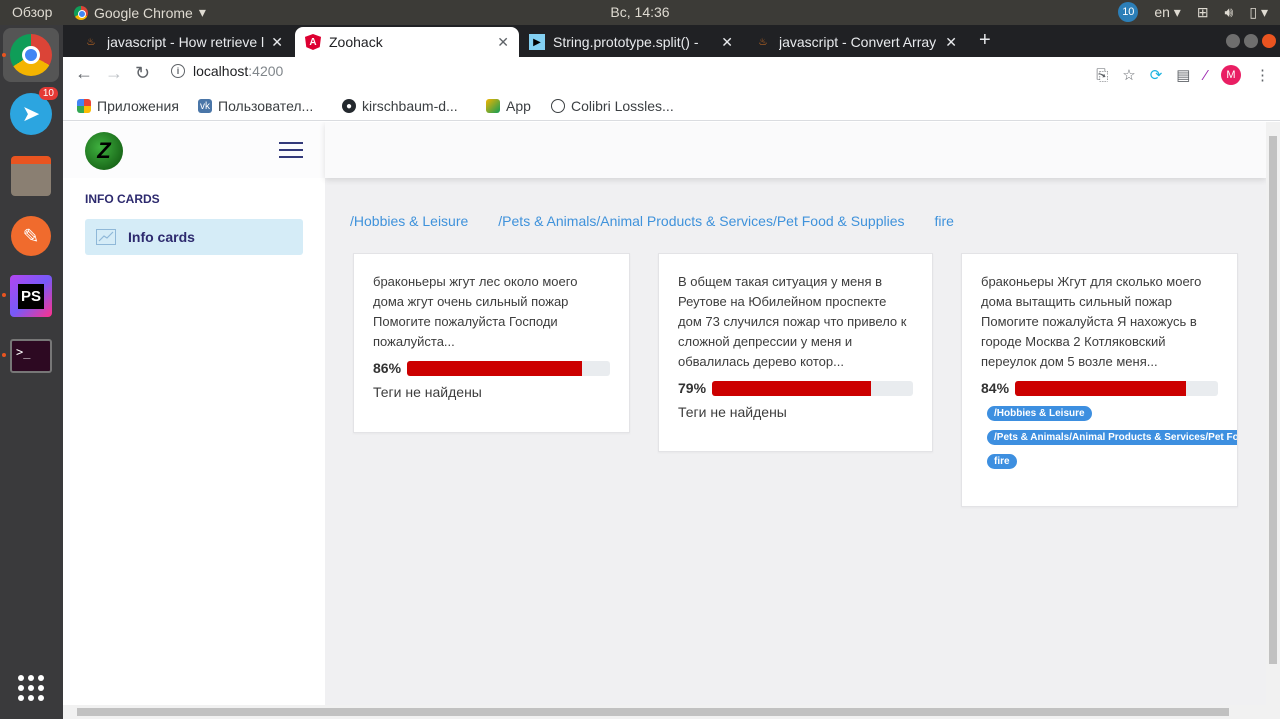  What do you see at coordinates (31, 688) in the screenshot?
I see `show-applications-button` at bounding box center [31, 688].